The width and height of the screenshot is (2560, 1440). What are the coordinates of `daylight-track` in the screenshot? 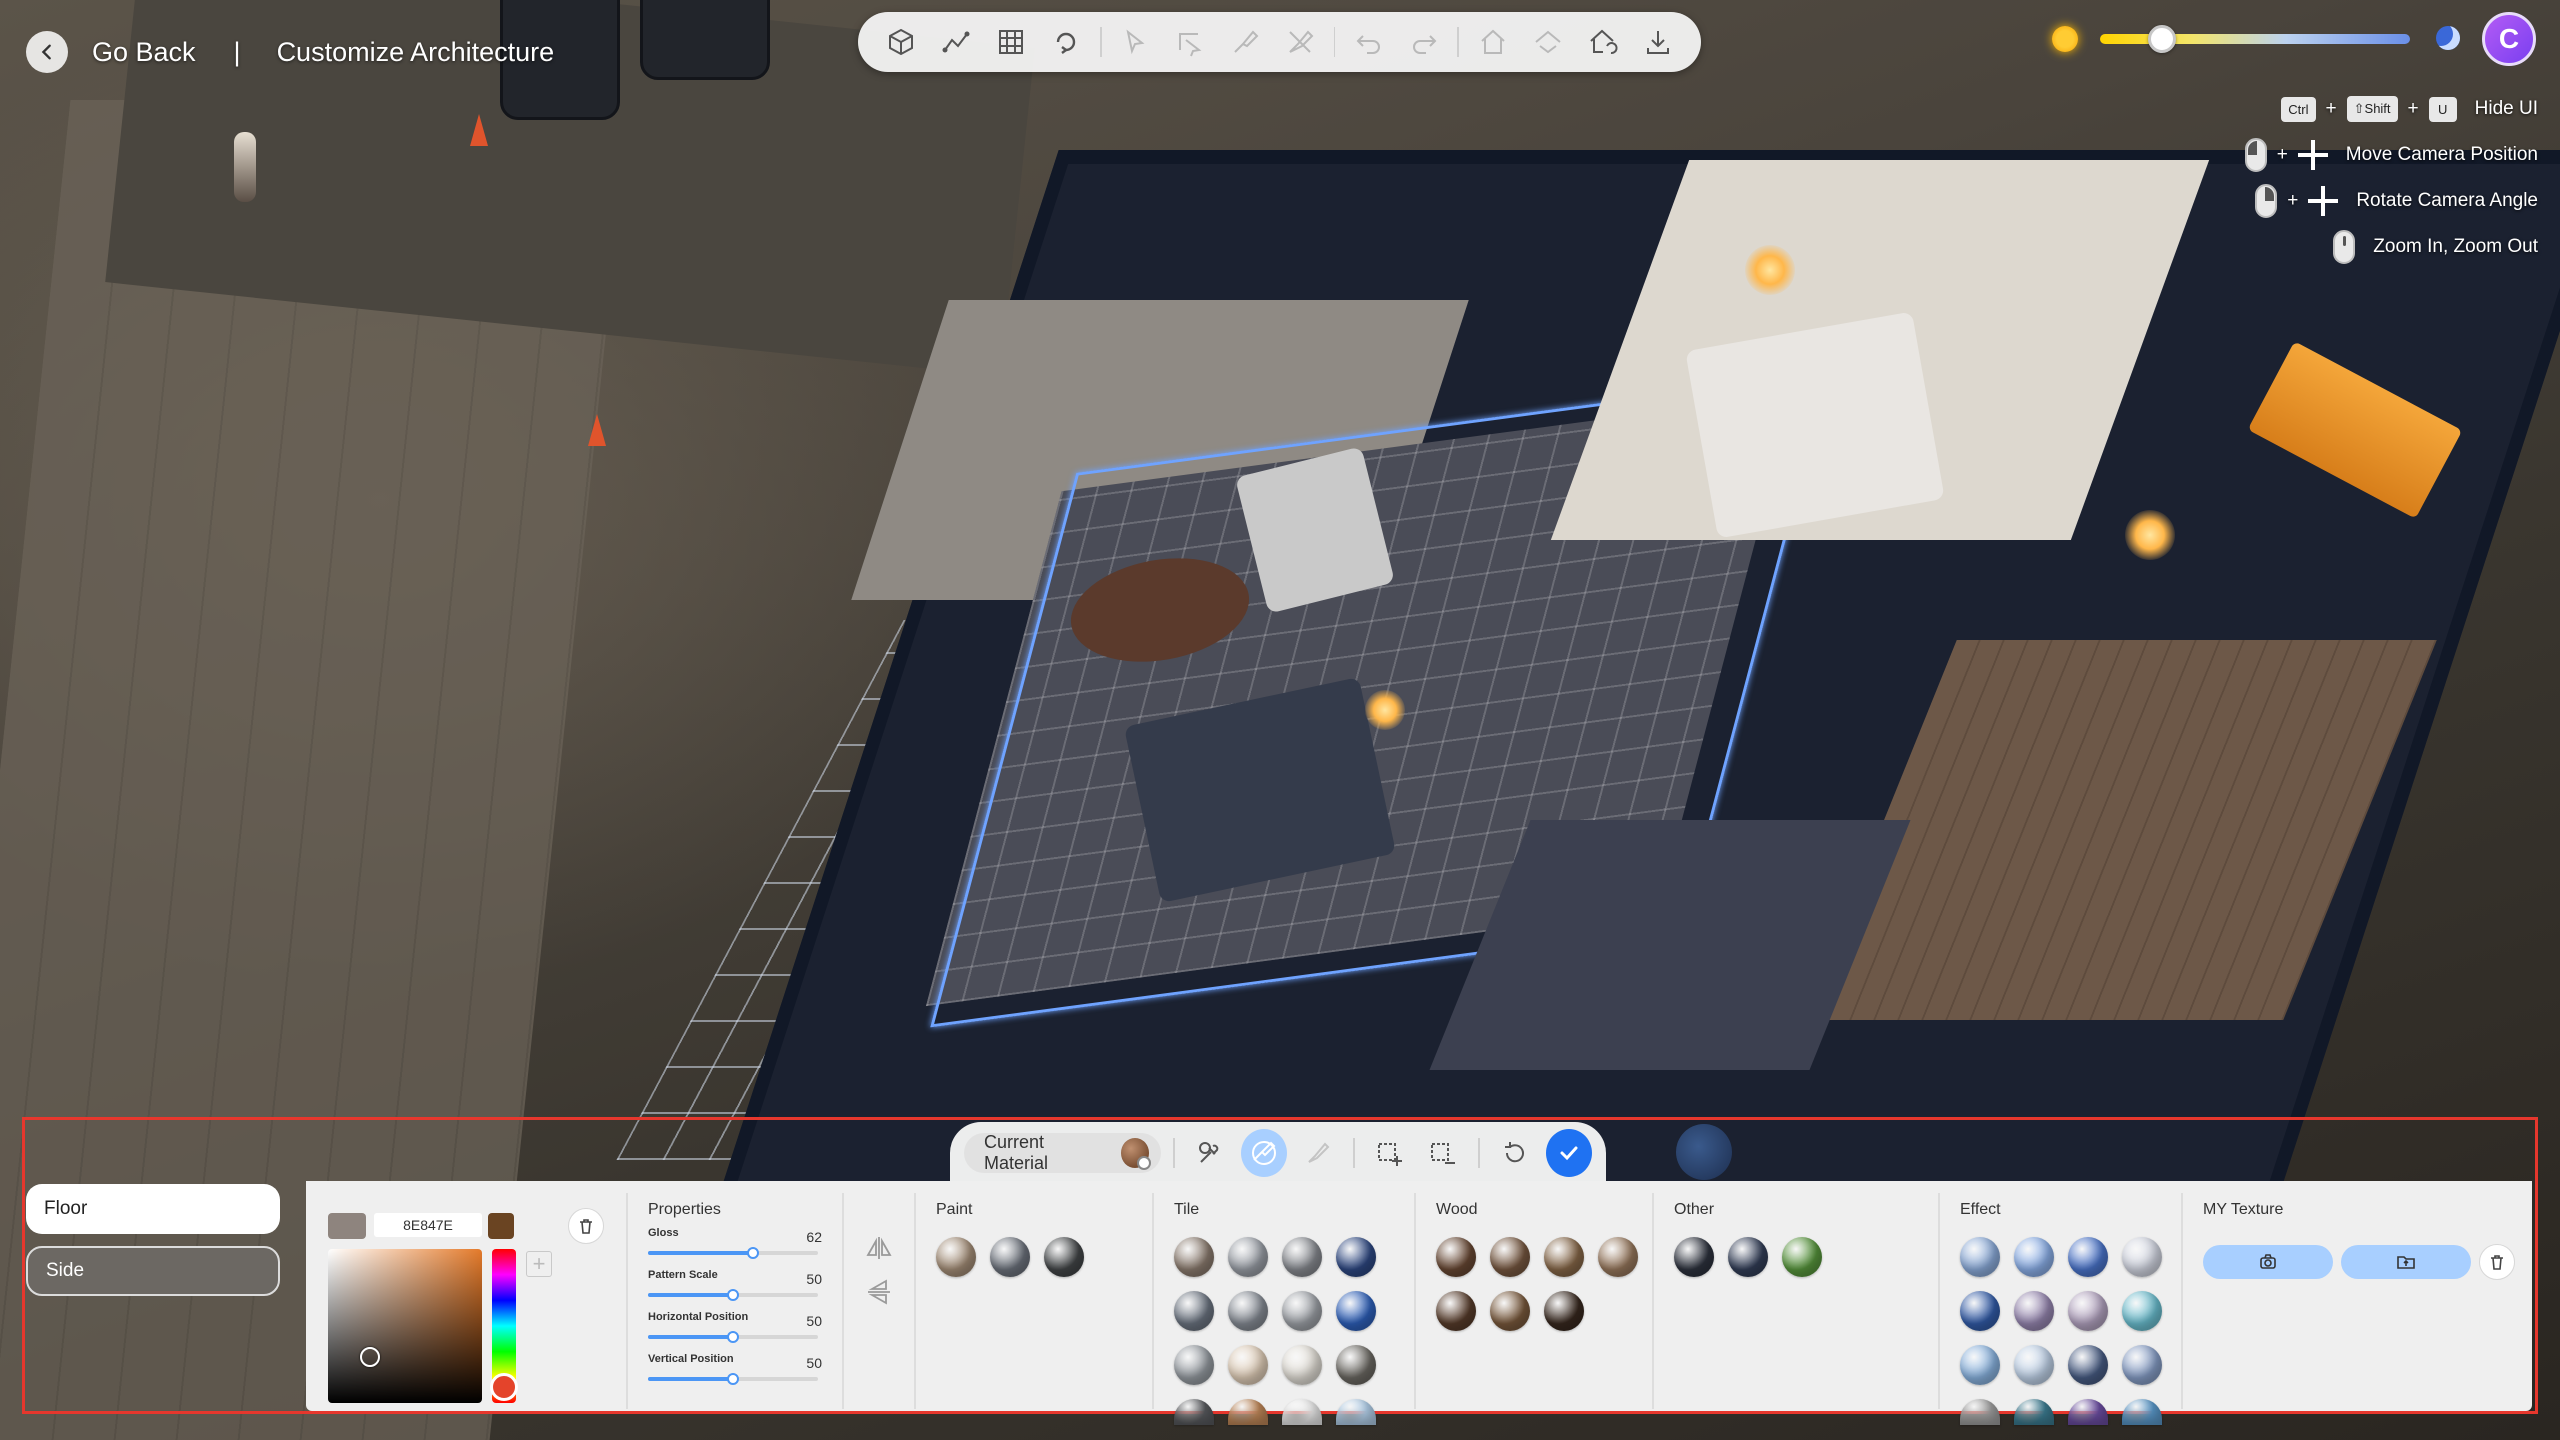 It's located at (2255, 39).